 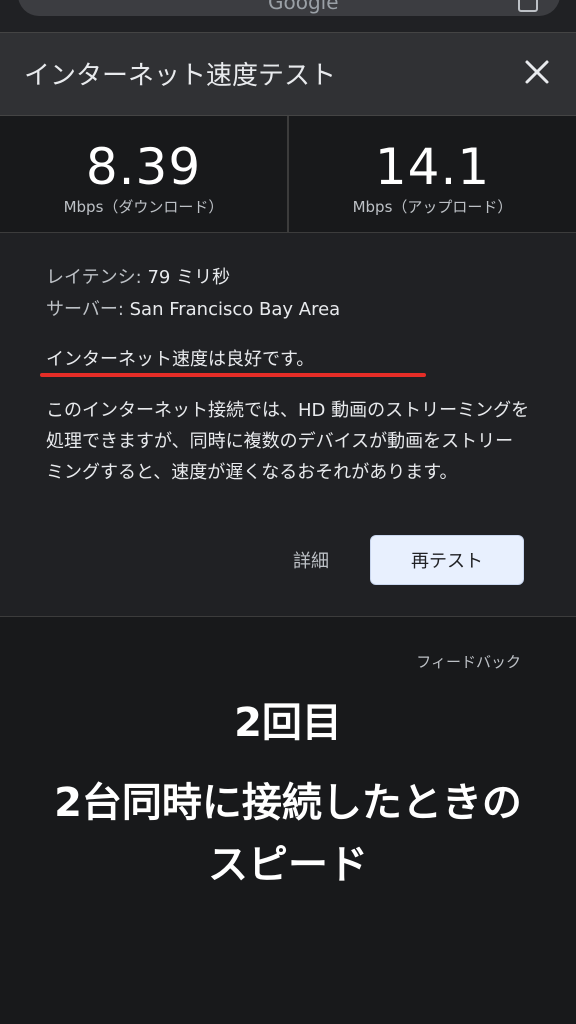 What do you see at coordinates (528, 6) in the screenshot?
I see `tabs-icon` at bounding box center [528, 6].